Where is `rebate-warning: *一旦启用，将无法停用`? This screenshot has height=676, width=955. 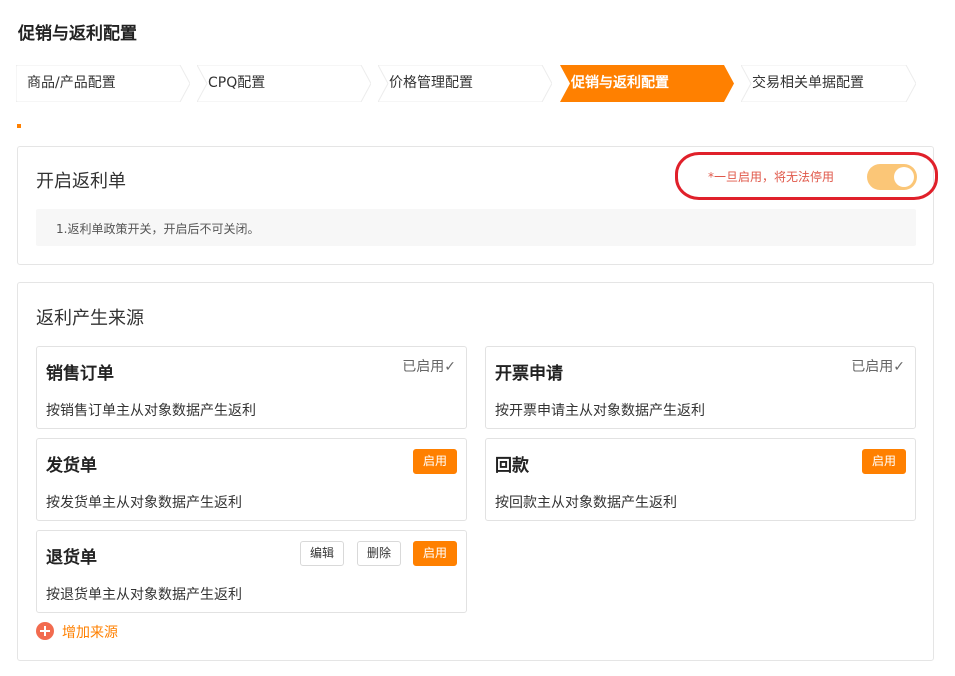
rebate-warning: *一旦启用，将无法停用 is located at coordinates (771, 177).